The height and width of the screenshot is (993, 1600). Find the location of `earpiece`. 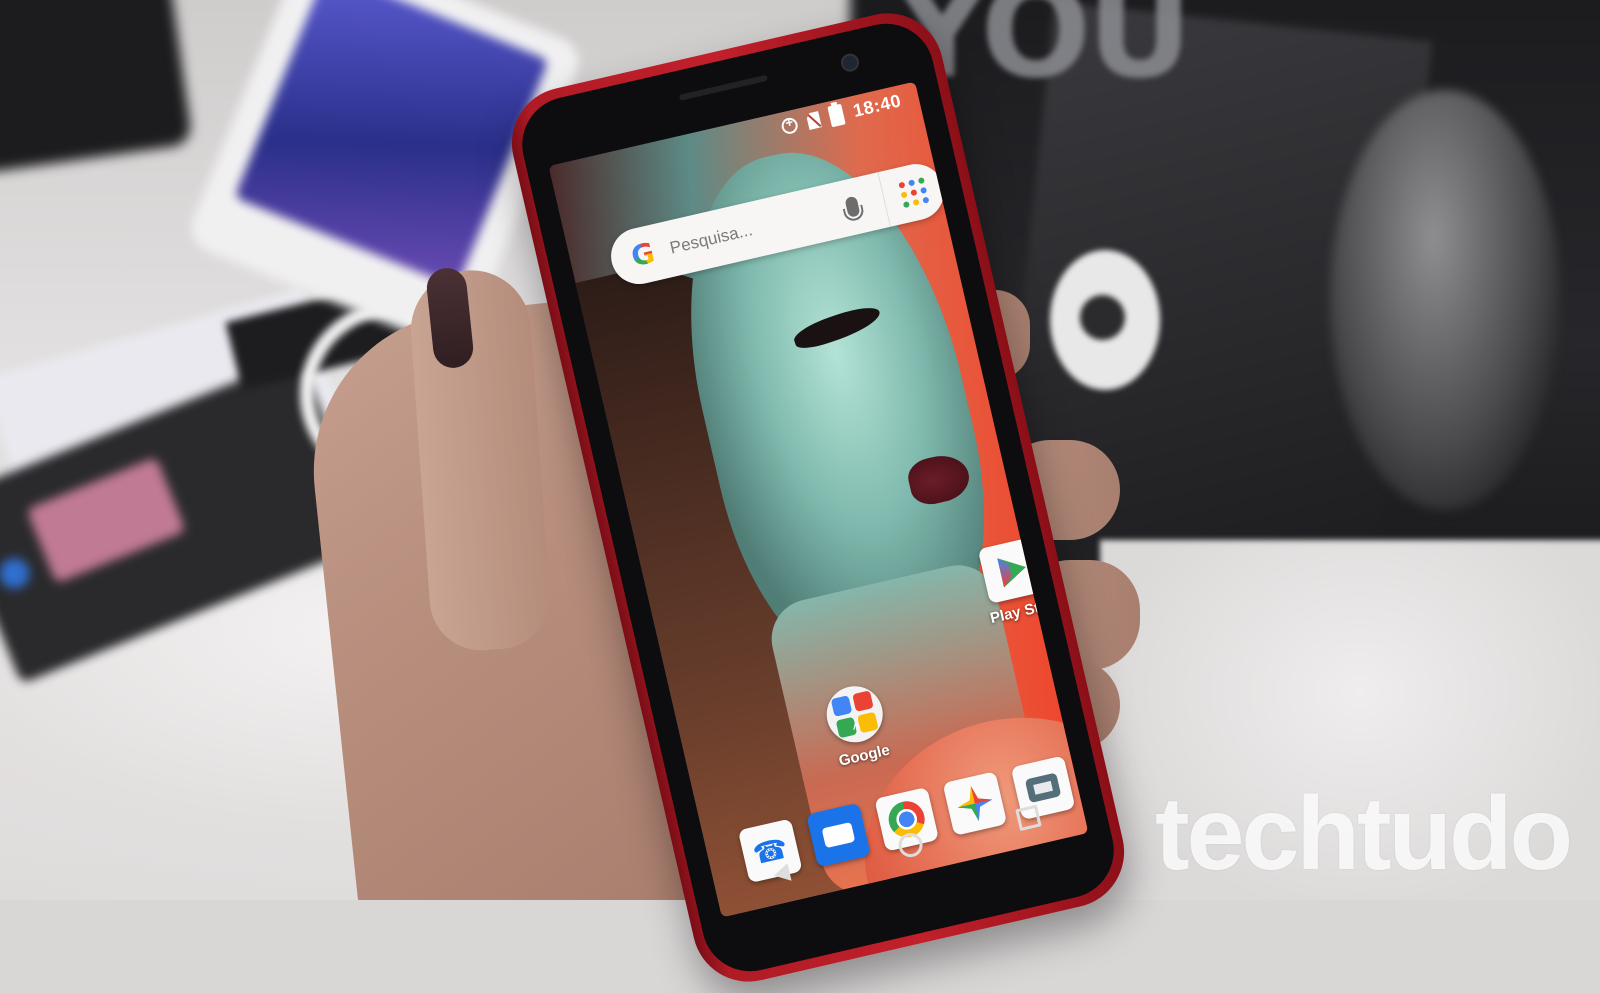

earpiece is located at coordinates (723, 87).